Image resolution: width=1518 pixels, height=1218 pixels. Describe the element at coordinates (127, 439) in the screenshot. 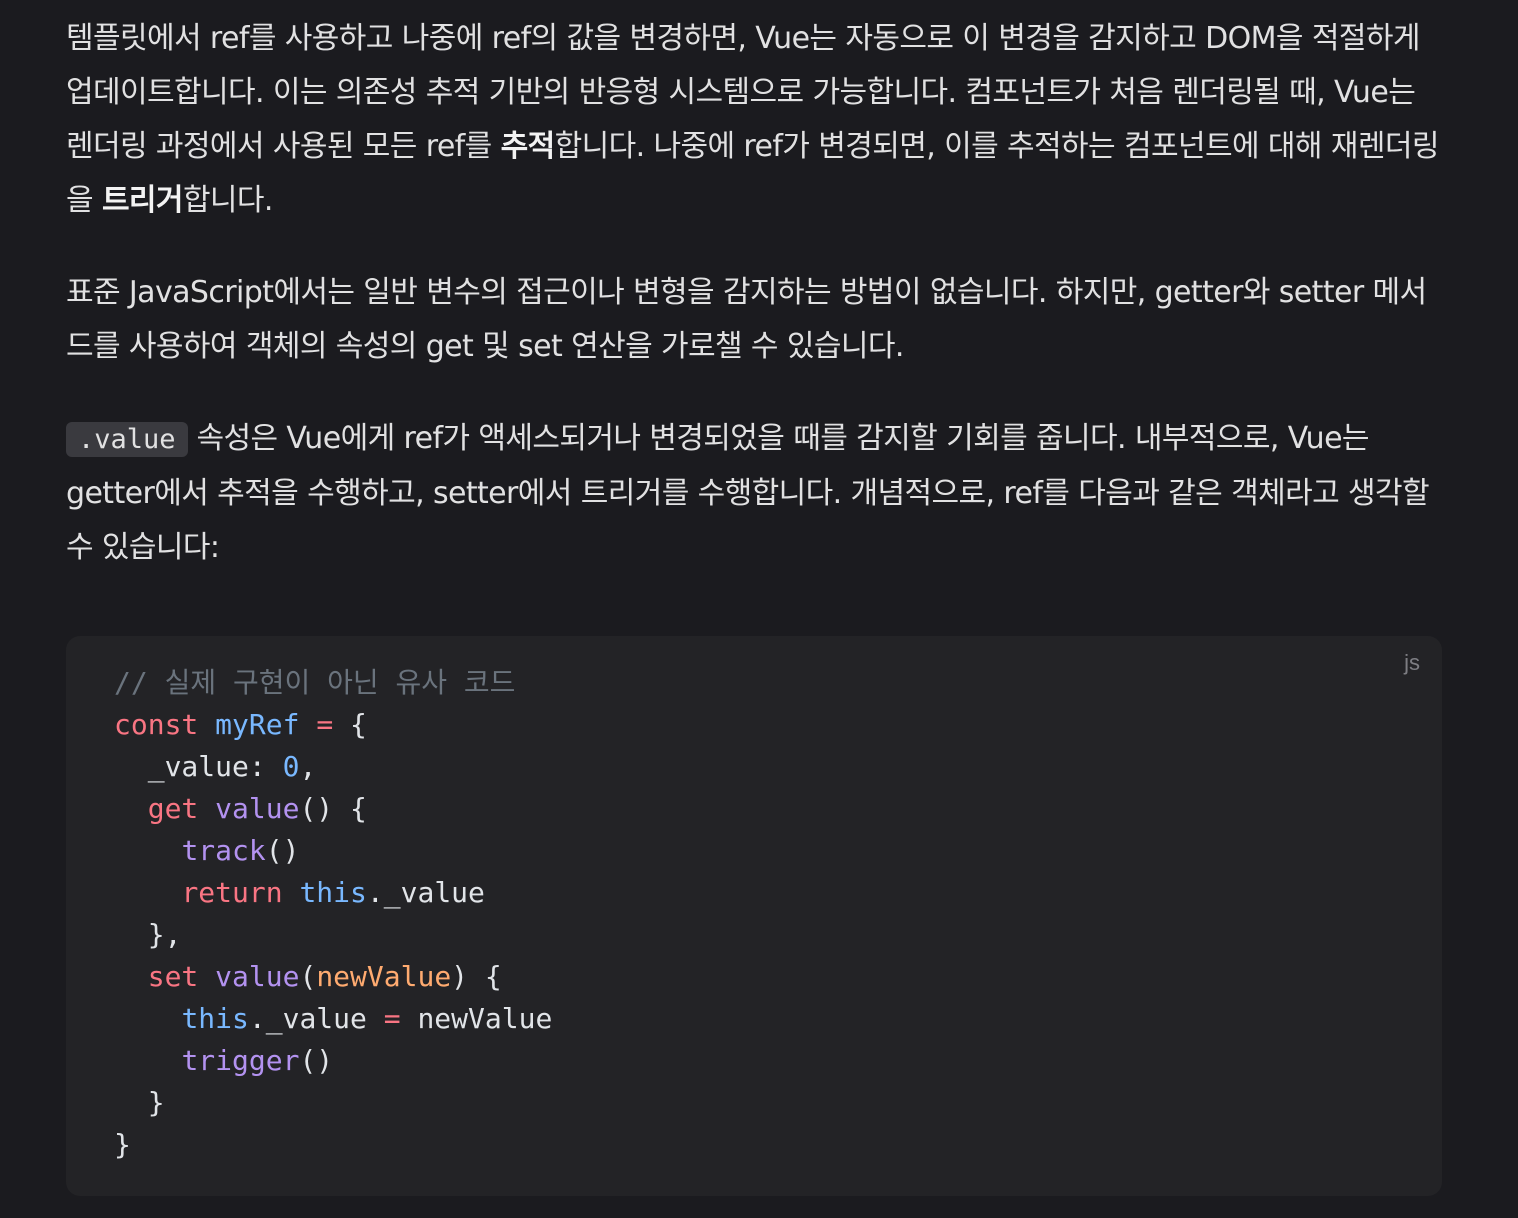

I see `inline-code-value: .value` at that location.